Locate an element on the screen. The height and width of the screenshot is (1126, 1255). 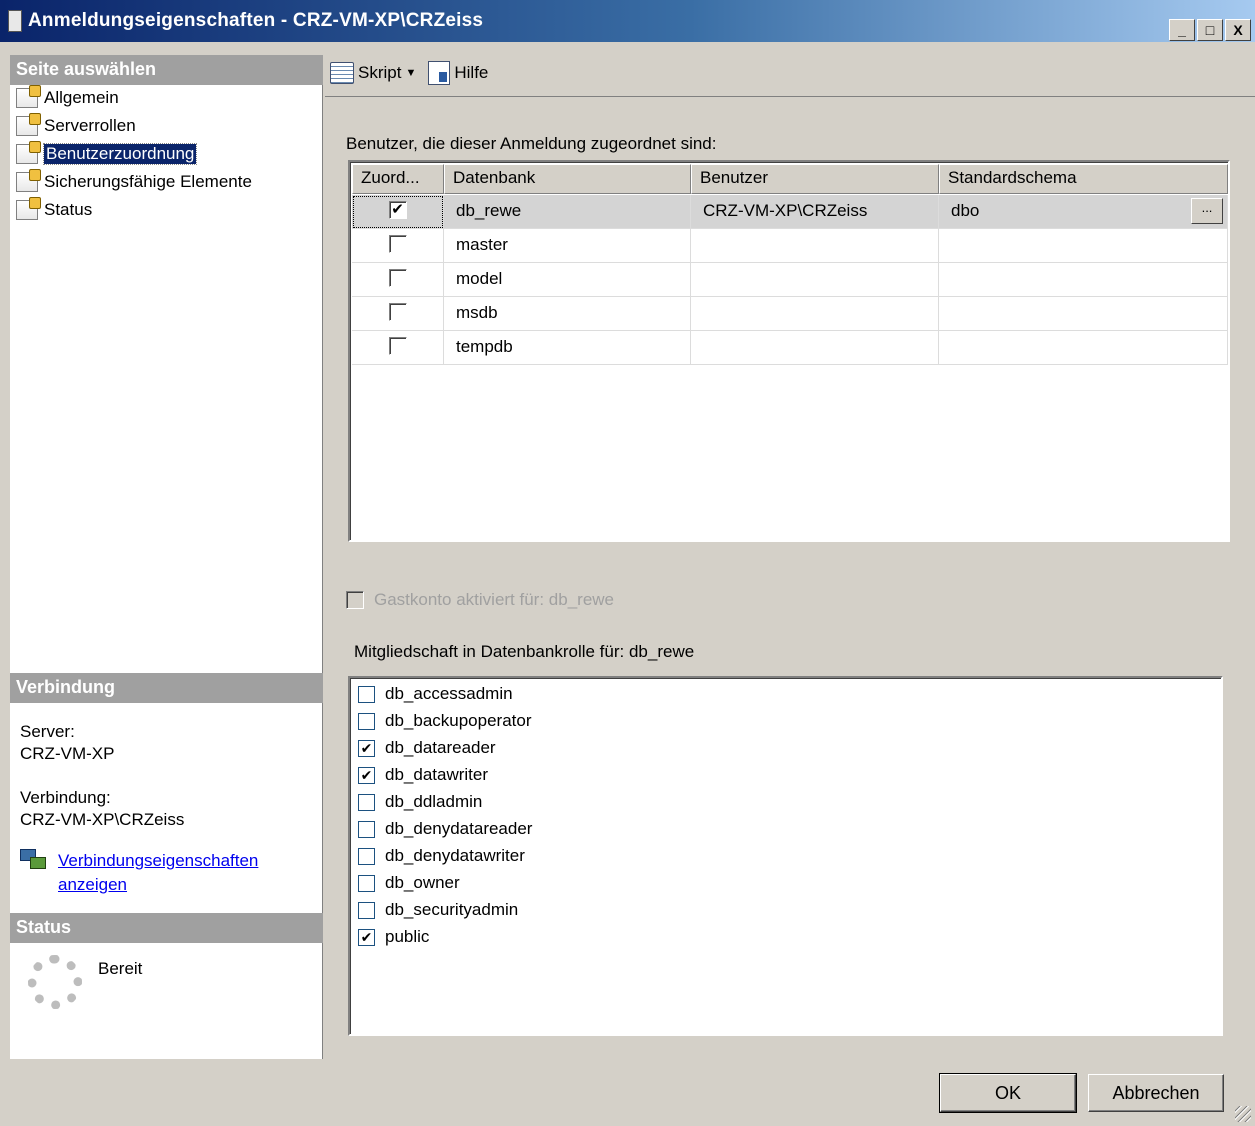
table-row: master is located at coordinates (790, 246).